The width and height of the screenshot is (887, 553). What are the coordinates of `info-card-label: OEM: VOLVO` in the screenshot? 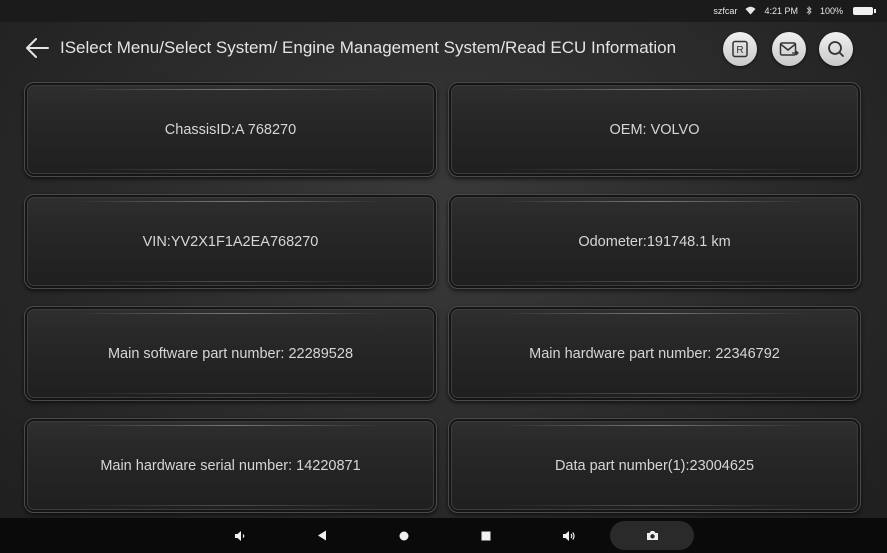 It's located at (654, 129).